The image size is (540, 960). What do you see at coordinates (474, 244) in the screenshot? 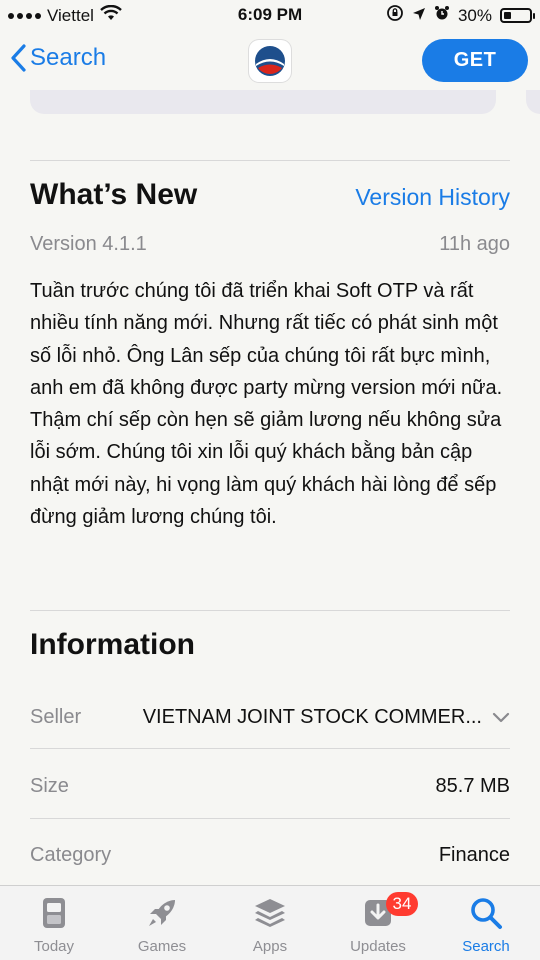
I see `version-age: 11h ago` at bounding box center [474, 244].